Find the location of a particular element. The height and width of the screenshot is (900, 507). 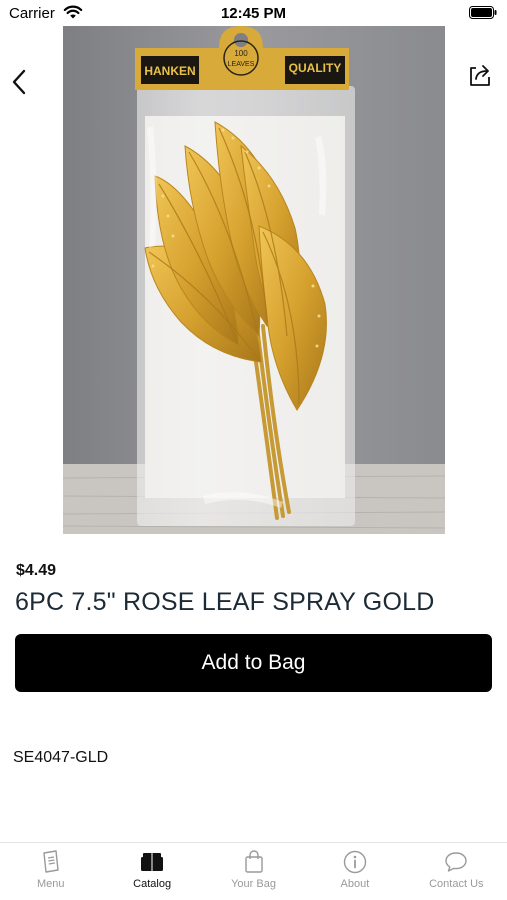

tab-your-bag: Your Bag is located at coordinates (253, 871).